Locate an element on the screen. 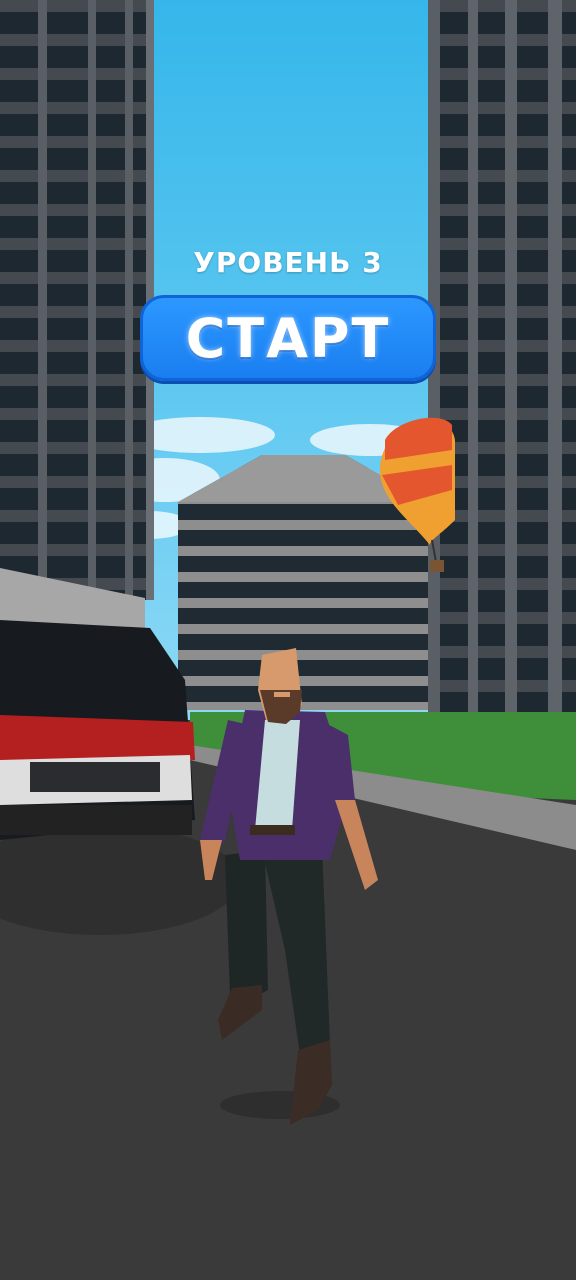 Image resolution: width=576 pixels, height=1280 pixels. start-button-label: СТАРТ is located at coordinates (288, 338).